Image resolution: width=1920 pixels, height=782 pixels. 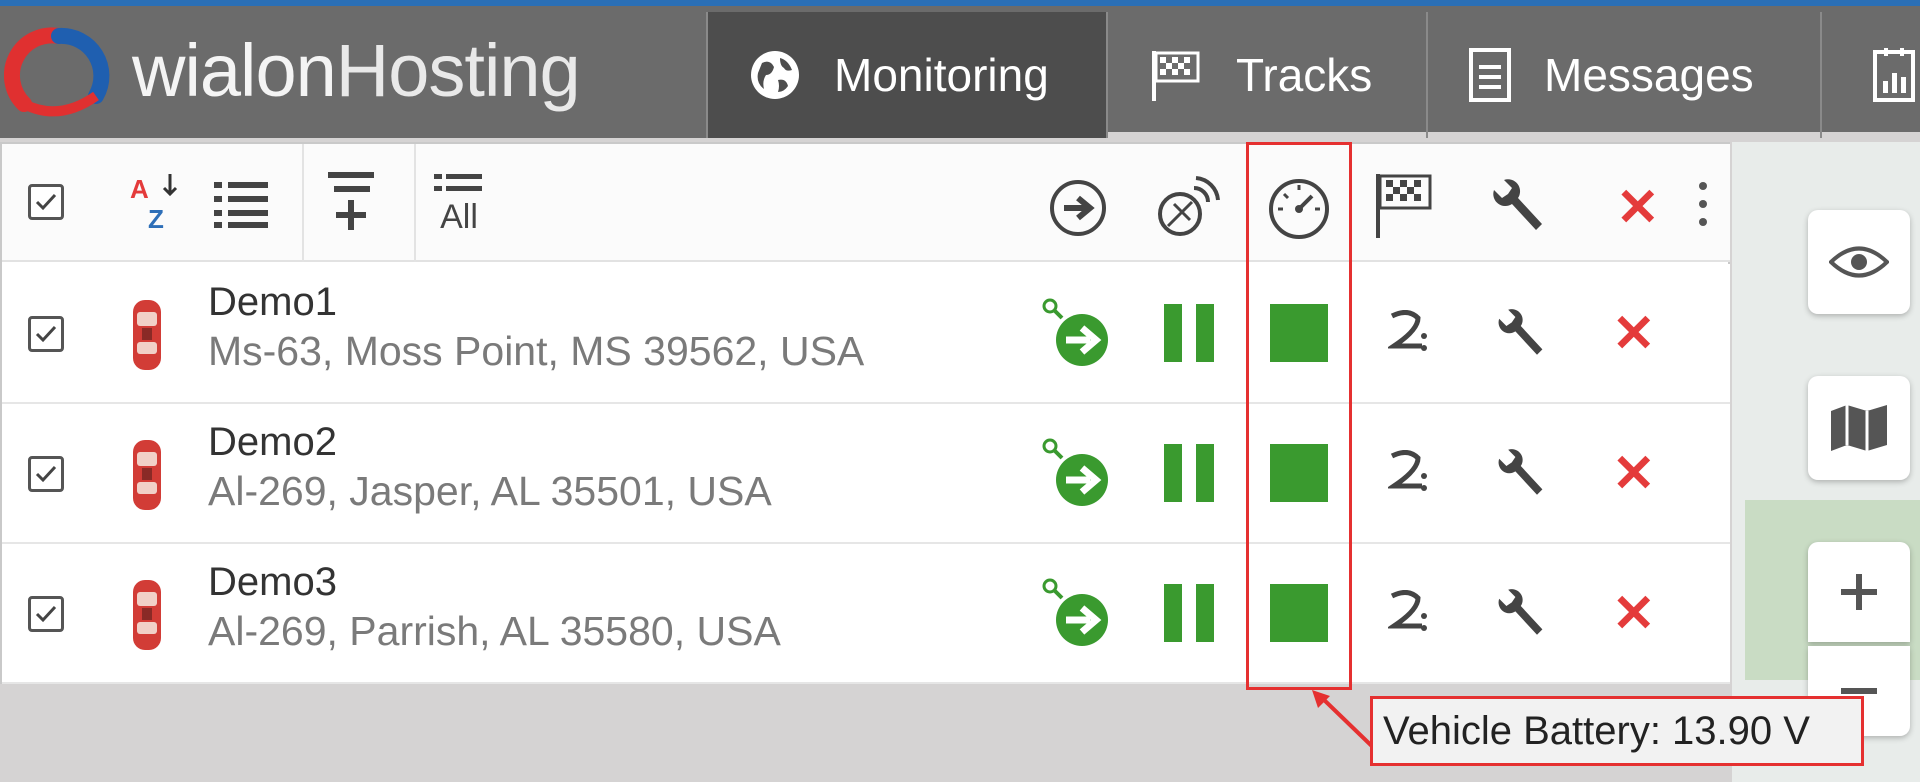 I want to click on show-all-units-button: All, so click(x=459, y=204).